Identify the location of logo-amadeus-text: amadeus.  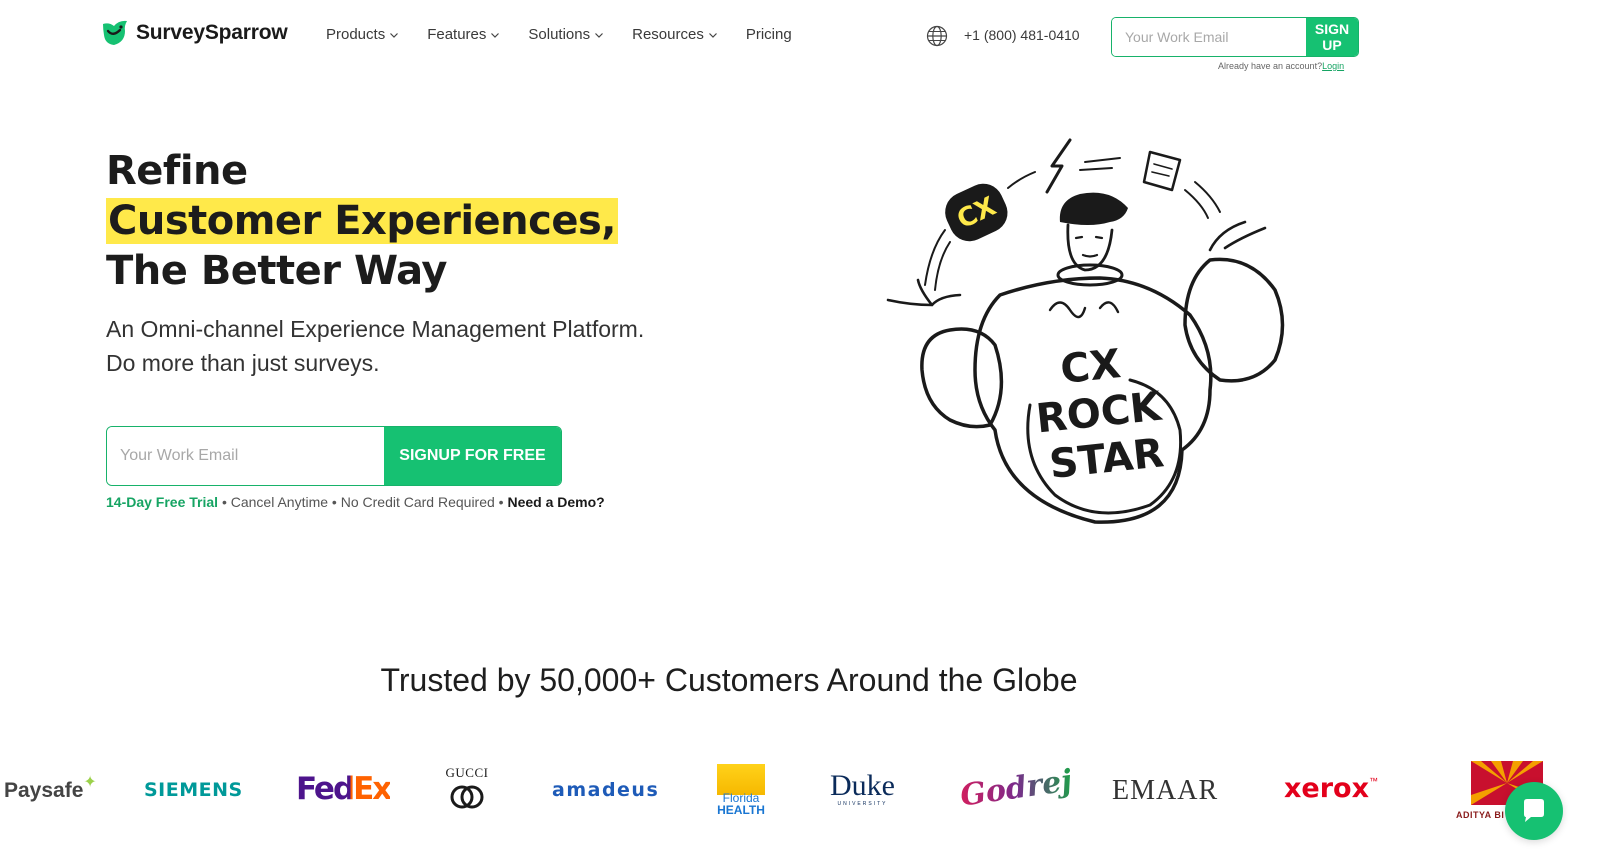
(606, 790).